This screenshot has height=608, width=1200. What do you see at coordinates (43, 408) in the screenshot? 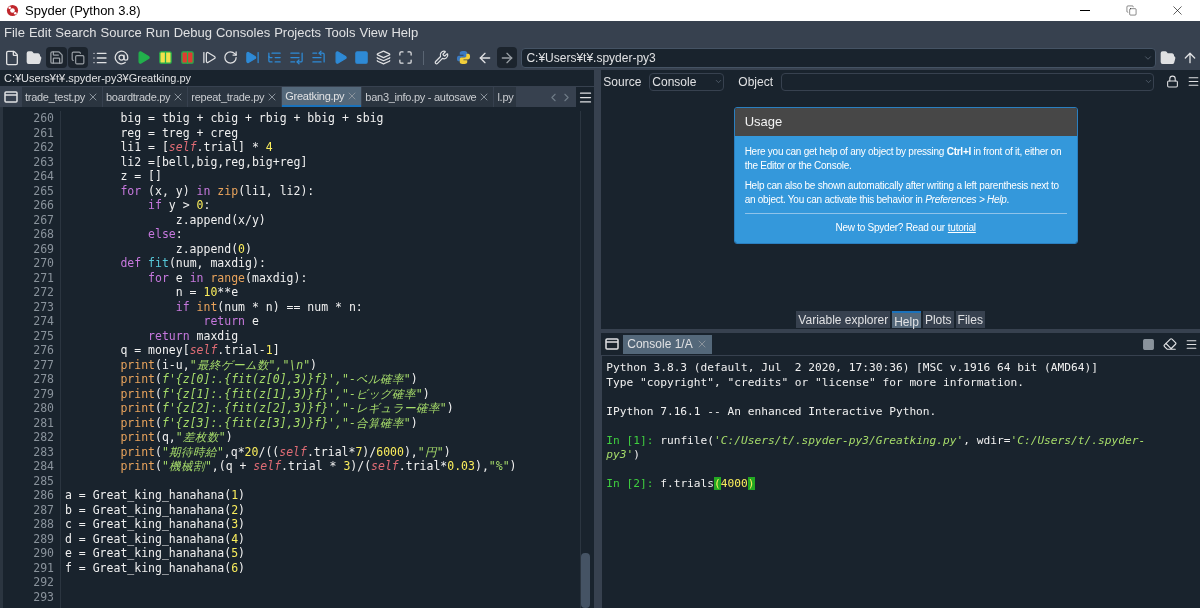
I see `line-number: 280` at bounding box center [43, 408].